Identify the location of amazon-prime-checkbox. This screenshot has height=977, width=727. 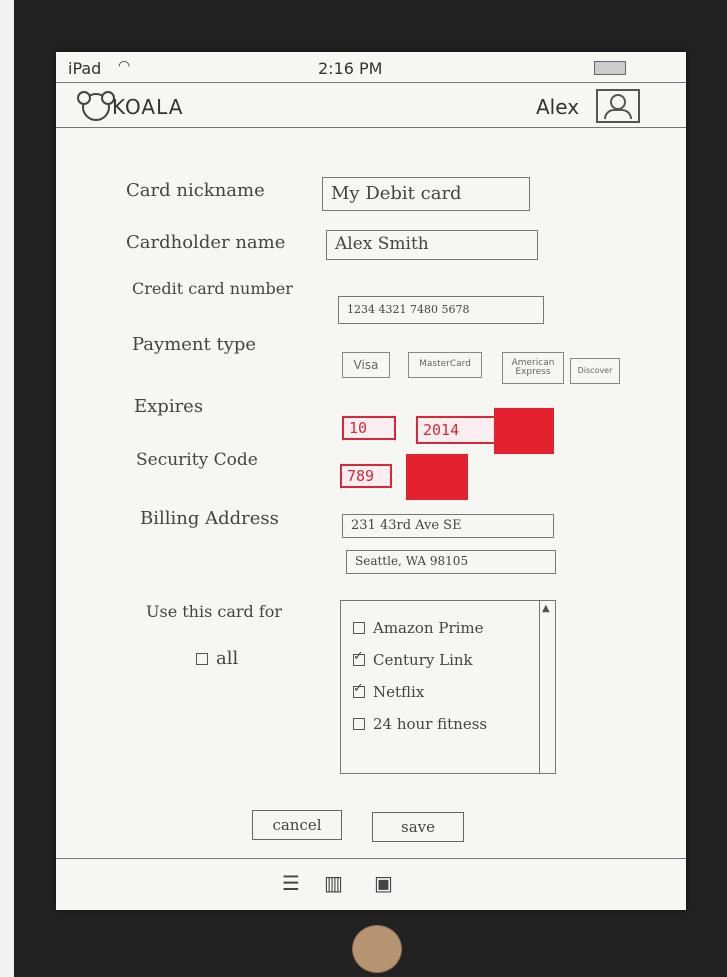
(359, 628).